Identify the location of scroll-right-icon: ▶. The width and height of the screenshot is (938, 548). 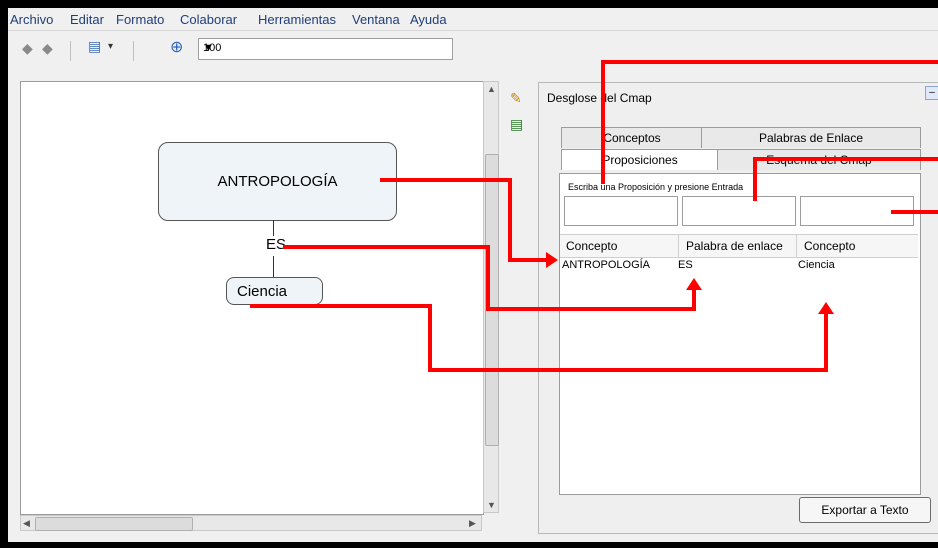
(472, 523).